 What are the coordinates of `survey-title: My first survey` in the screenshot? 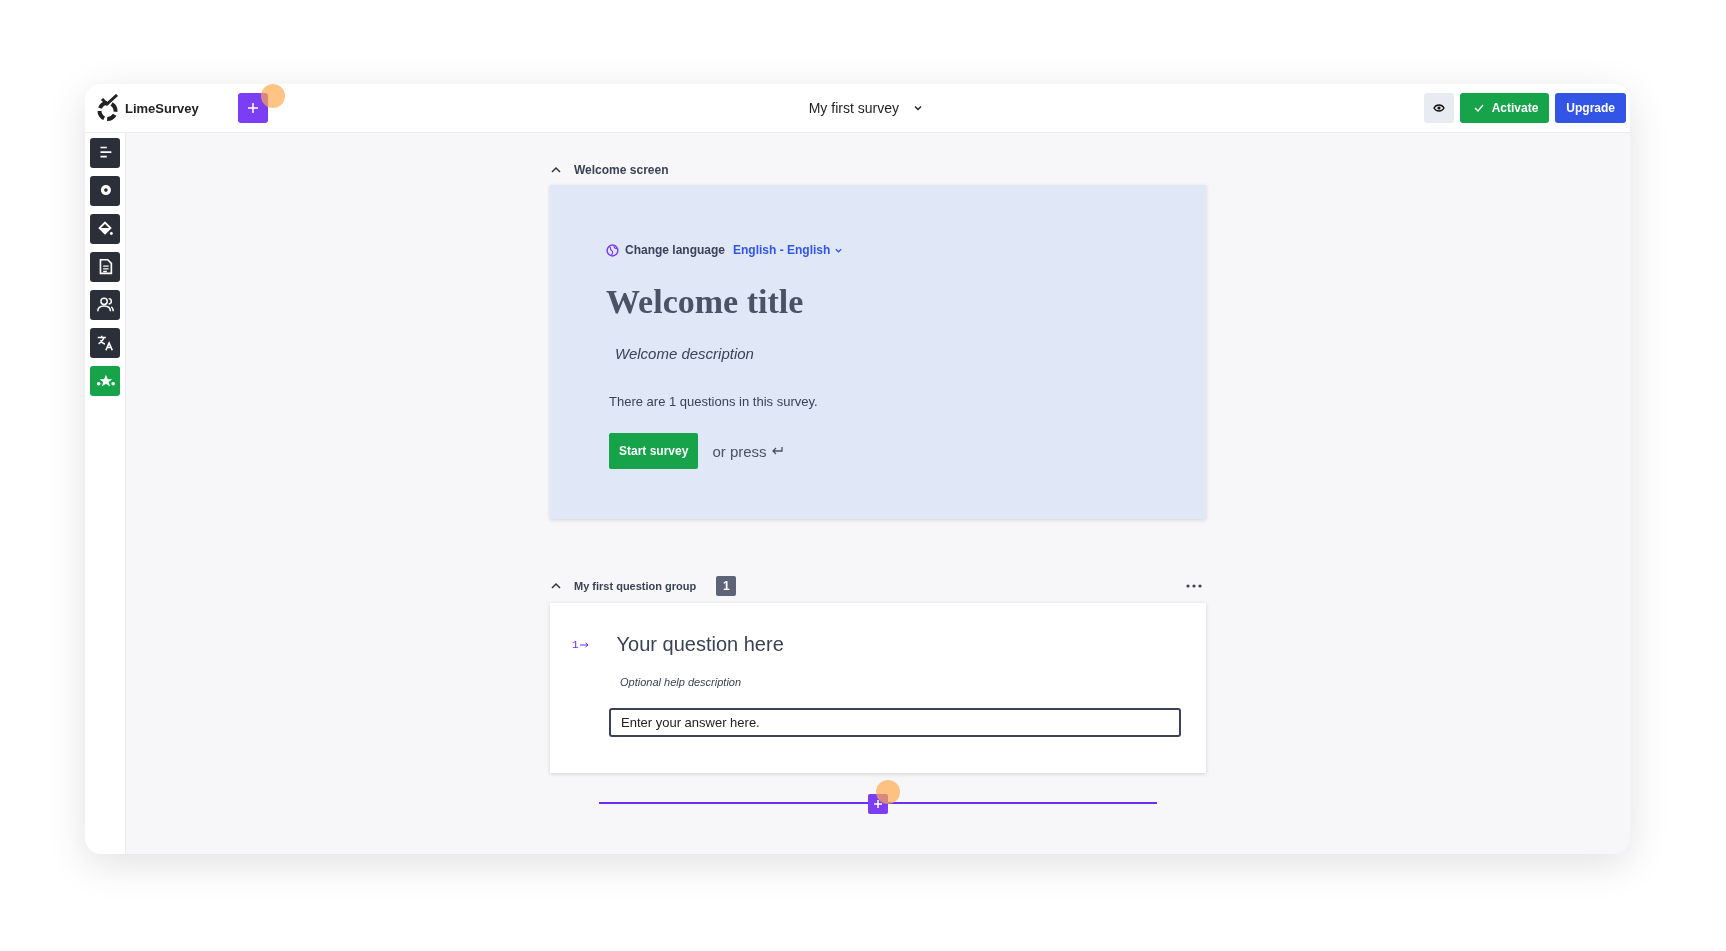 It's located at (853, 108).